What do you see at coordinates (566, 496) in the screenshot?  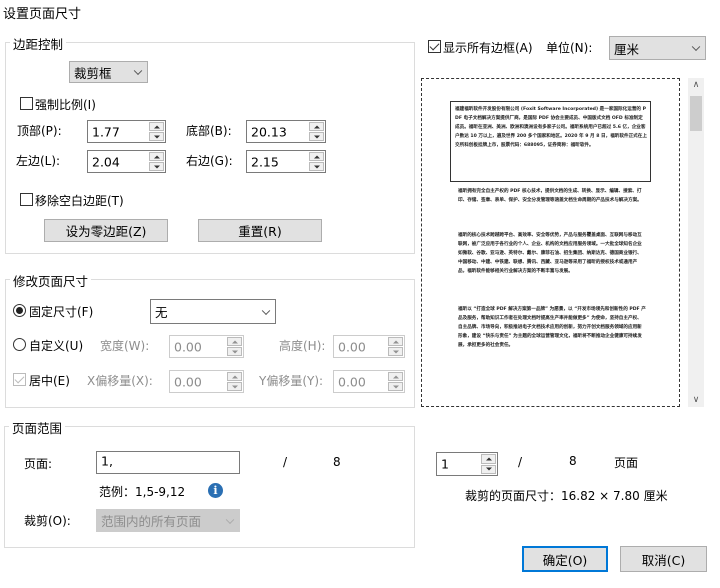 I see `crop-size-readout: 裁剪的页面尺寸：16.82 × 7.80 厘米` at bounding box center [566, 496].